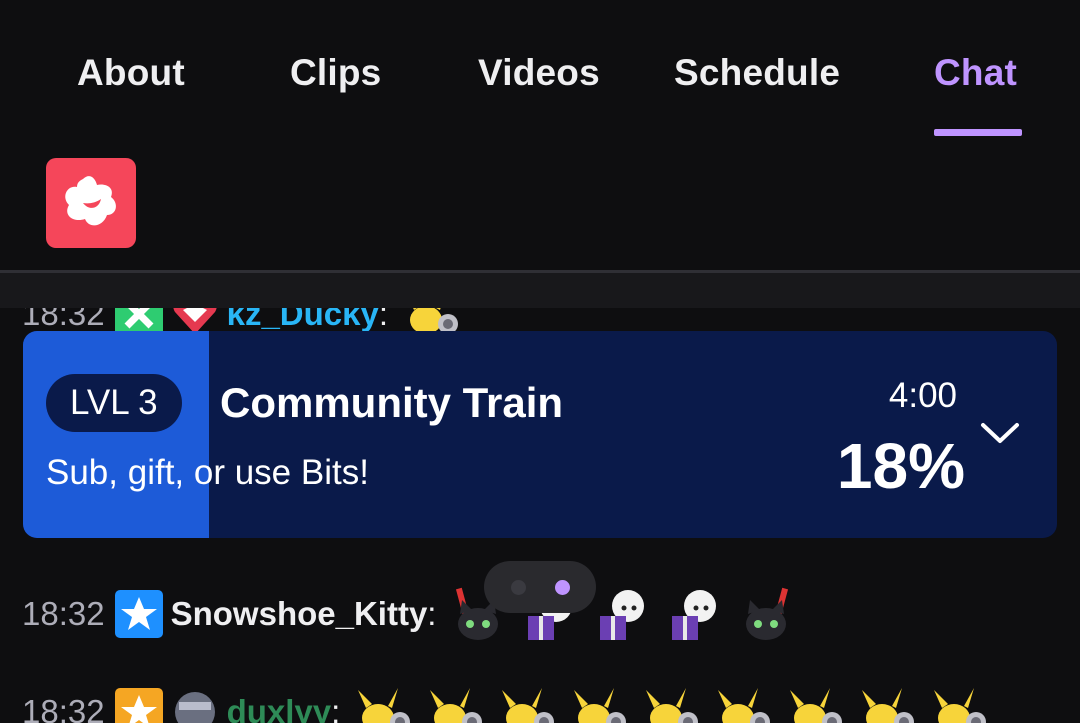  I want to click on train-progress-fill, so click(116, 434).